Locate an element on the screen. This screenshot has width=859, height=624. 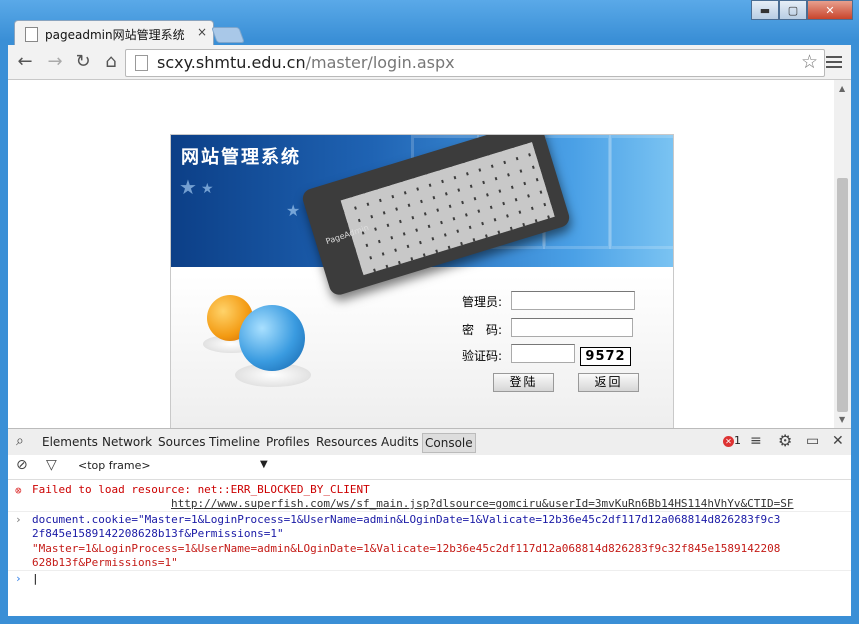
address-bar: scxy.shmtu.edu.cn/master/login.aspx ☆ is located at coordinates (475, 63).